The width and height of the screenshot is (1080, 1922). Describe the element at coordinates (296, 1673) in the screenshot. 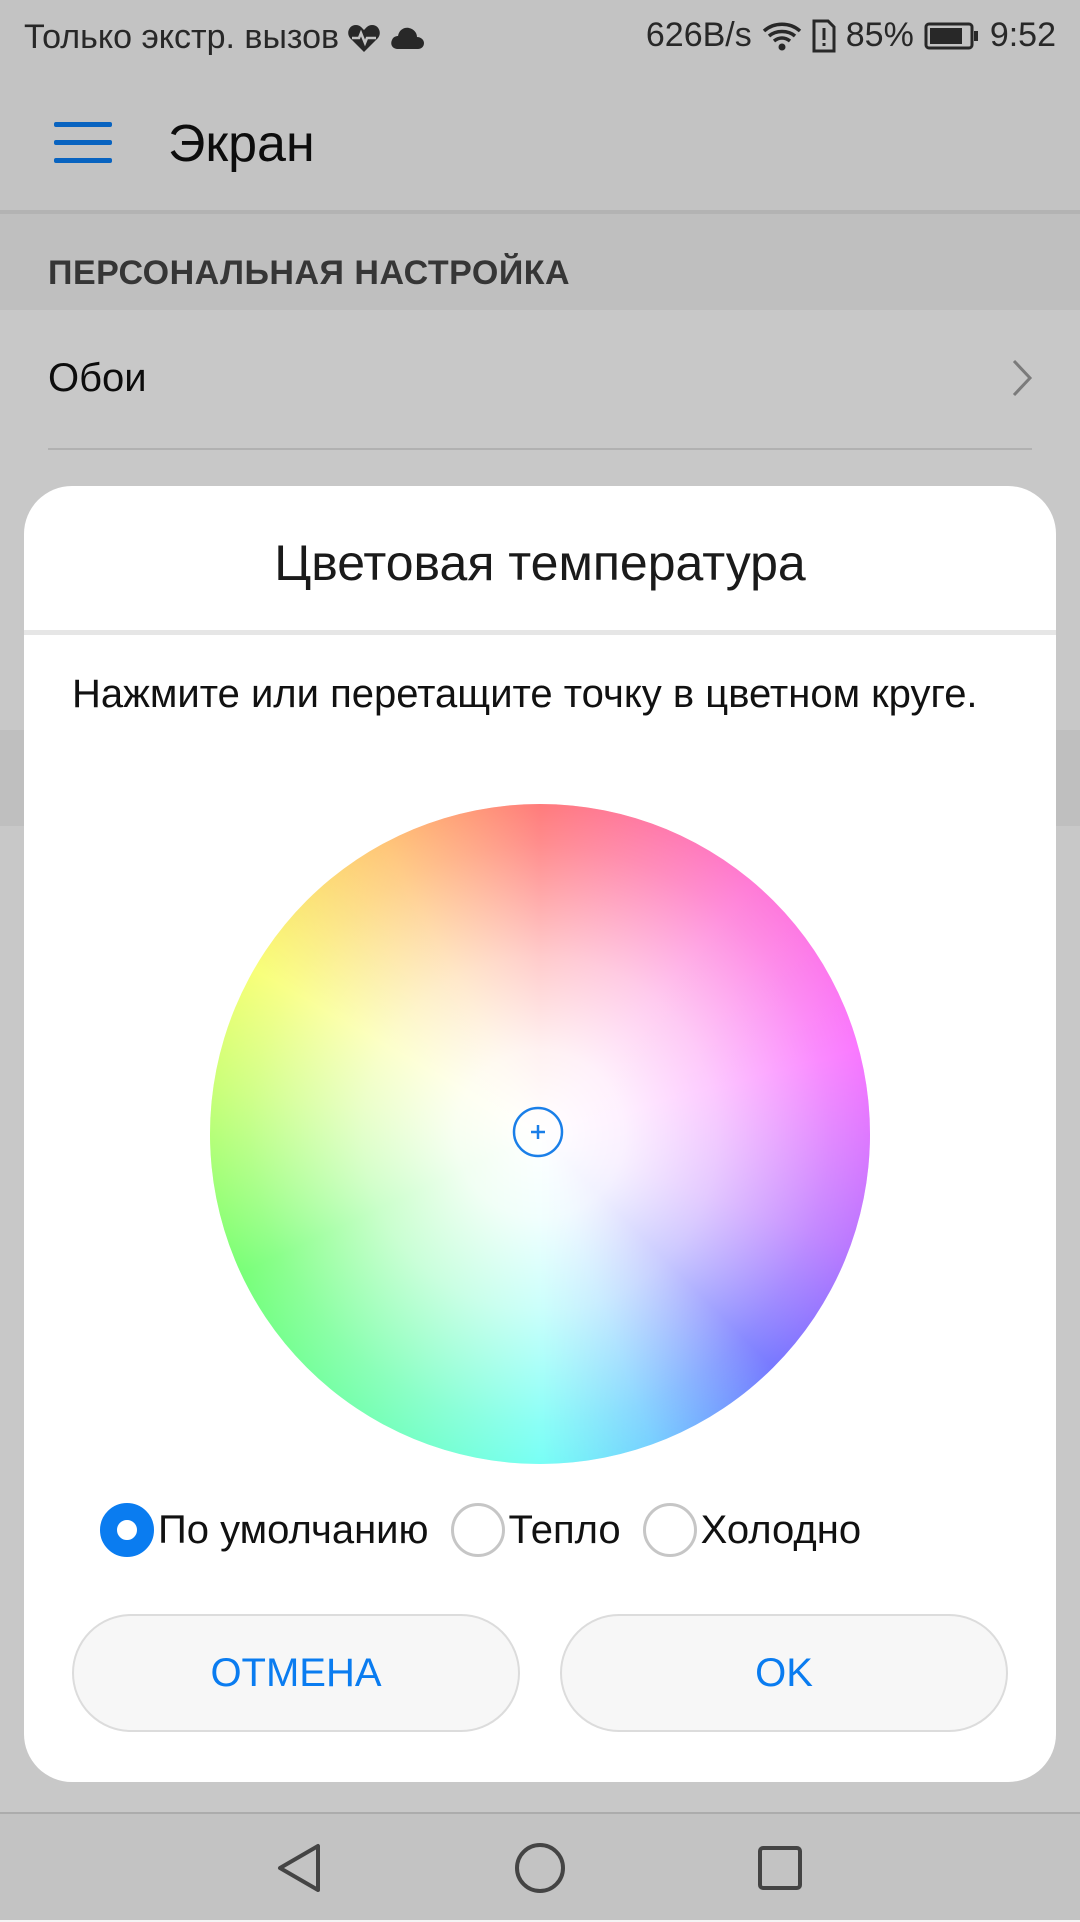

I see `cancel-button: ОТМЕНА` at that location.